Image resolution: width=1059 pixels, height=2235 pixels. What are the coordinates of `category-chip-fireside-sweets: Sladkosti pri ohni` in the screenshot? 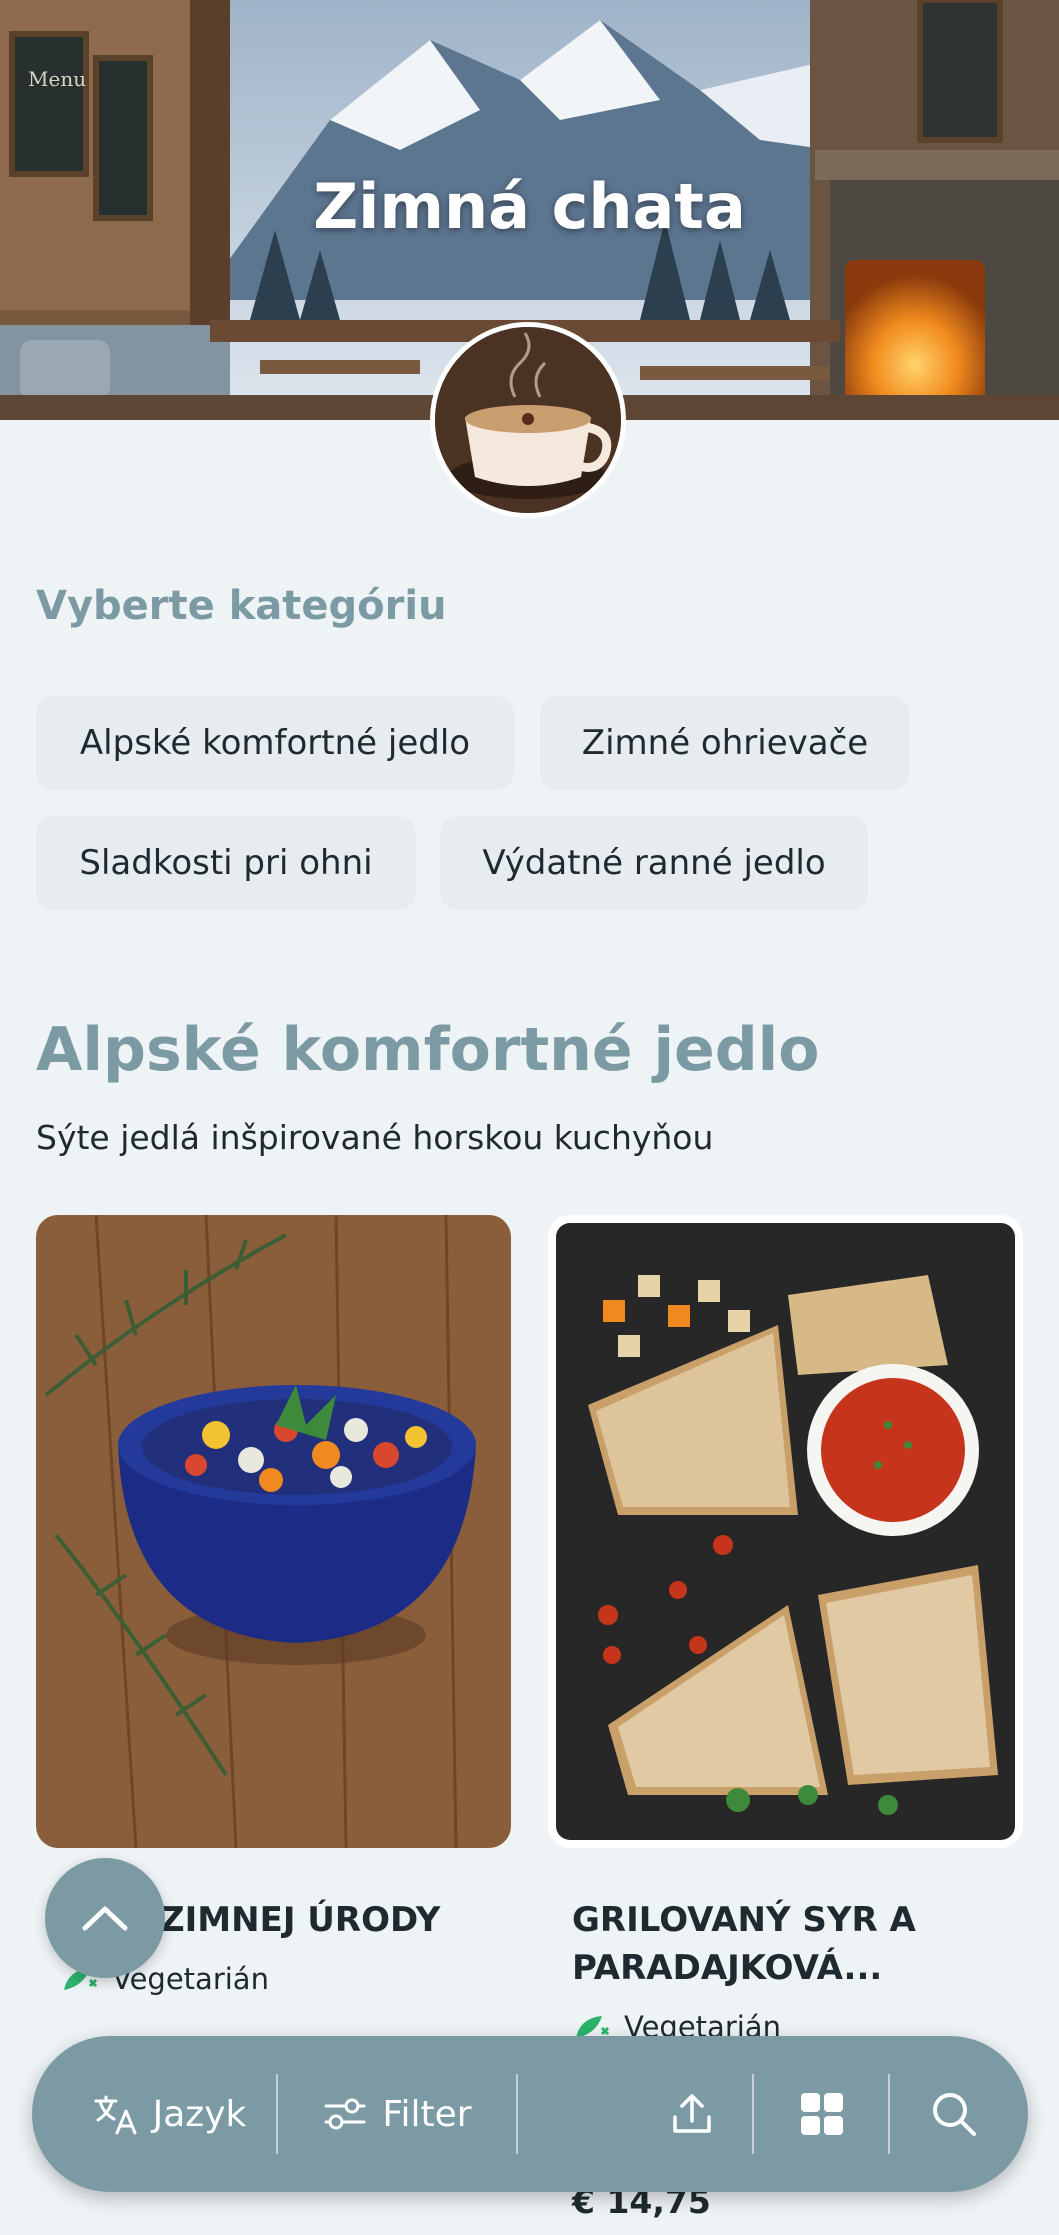 It's located at (226, 863).